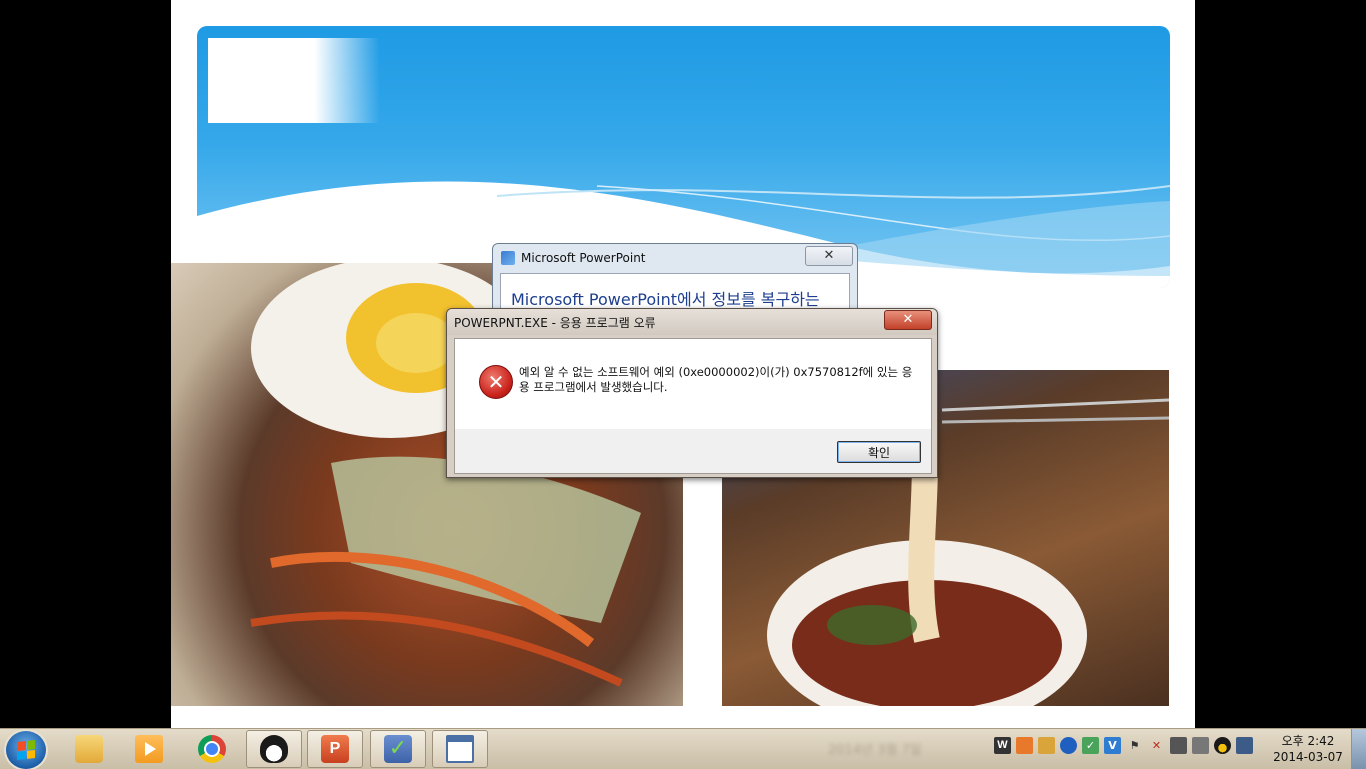 The height and width of the screenshot is (769, 1366). What do you see at coordinates (1222, 745) in the screenshot?
I see `penguin-tray-icon` at bounding box center [1222, 745].